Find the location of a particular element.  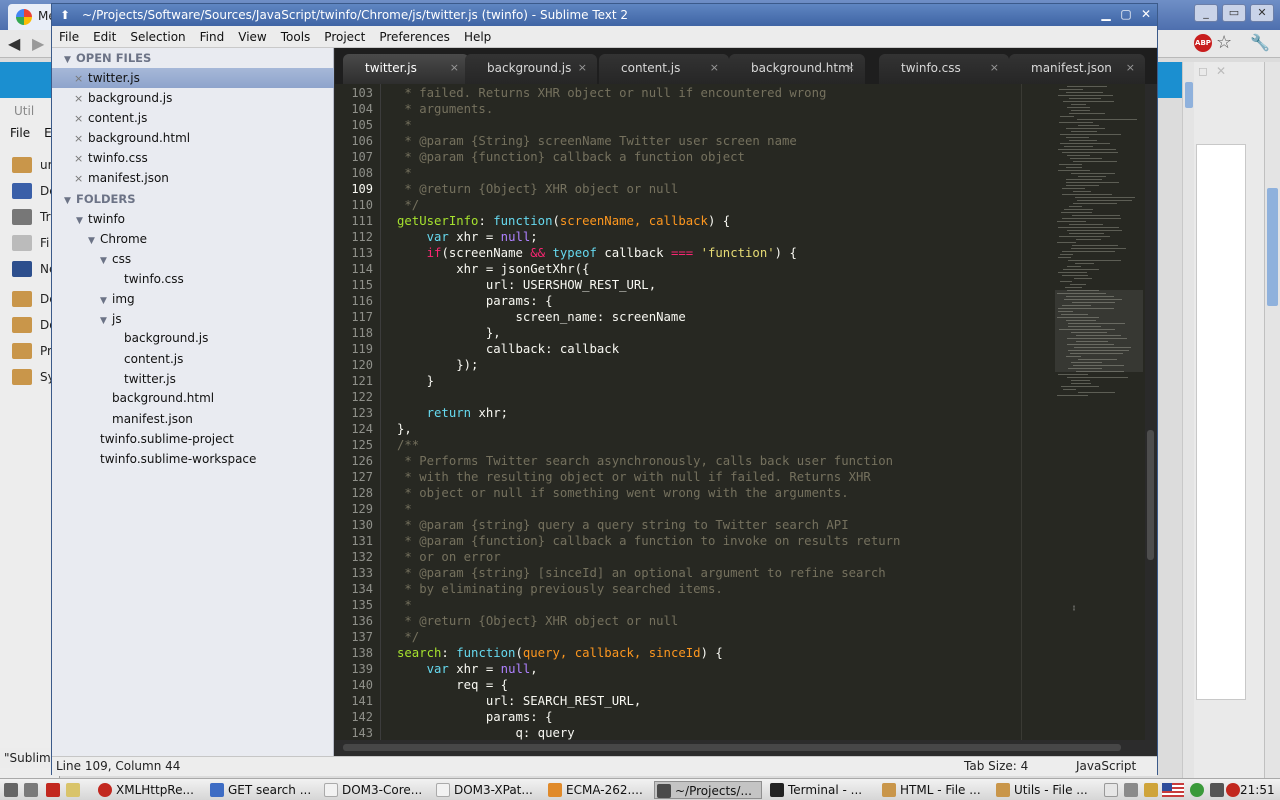

open-file-item: × background.html is located at coordinates (132, 138).